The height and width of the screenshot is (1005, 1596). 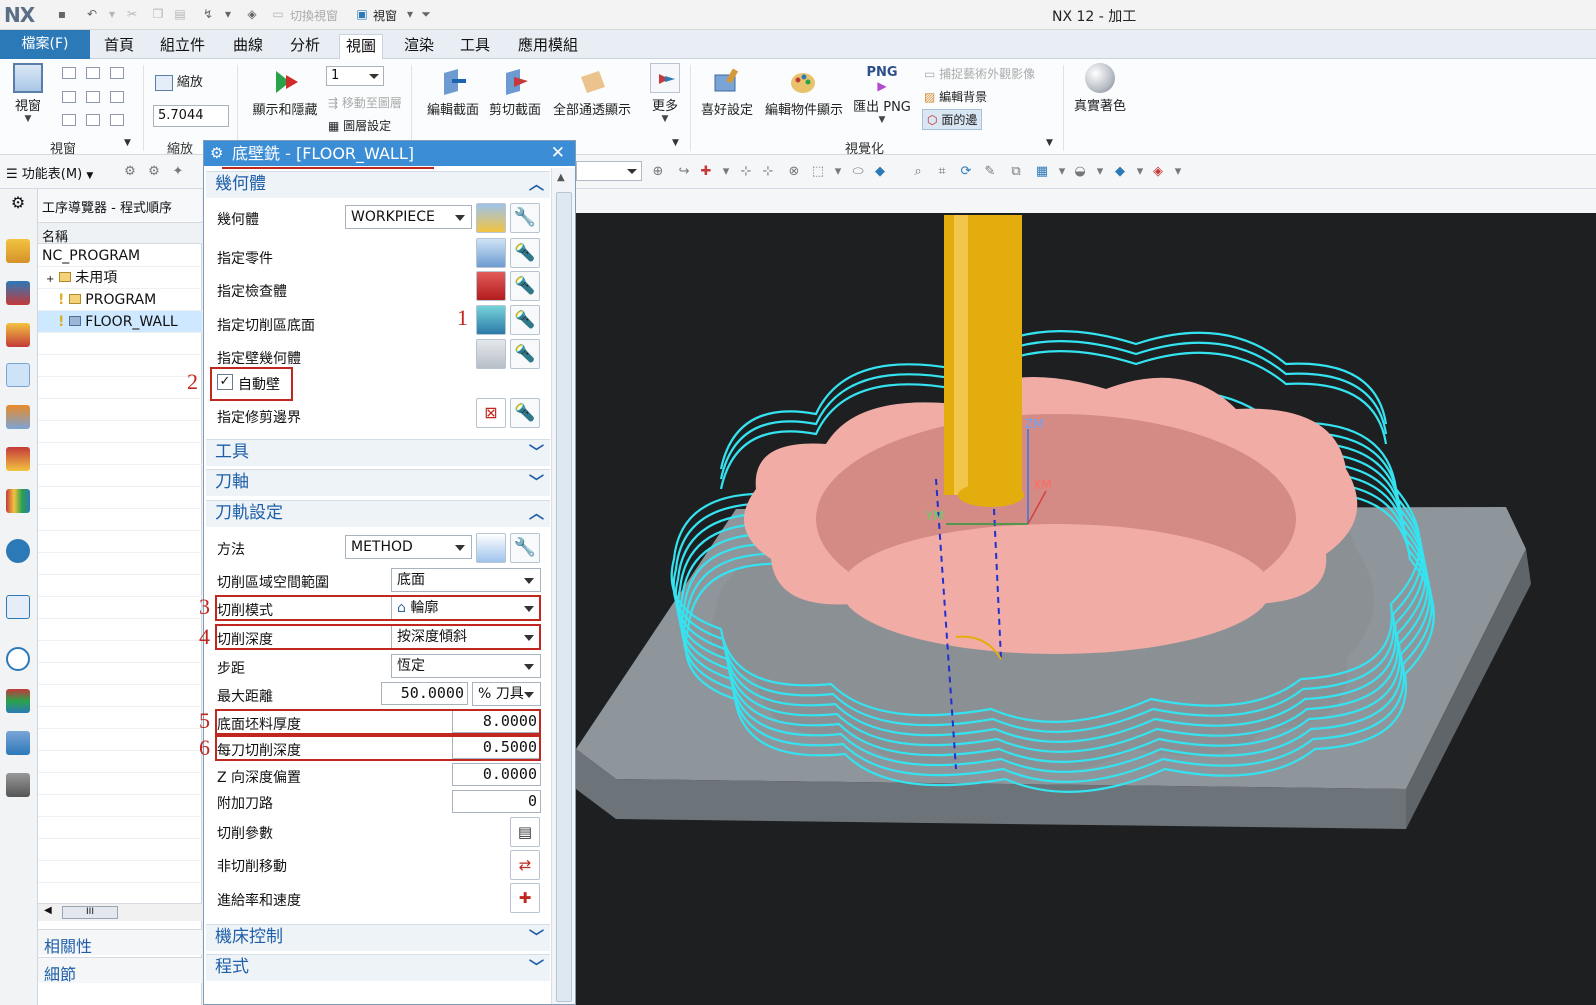 I want to click on flashlight-icon: 🔦, so click(x=525, y=354).